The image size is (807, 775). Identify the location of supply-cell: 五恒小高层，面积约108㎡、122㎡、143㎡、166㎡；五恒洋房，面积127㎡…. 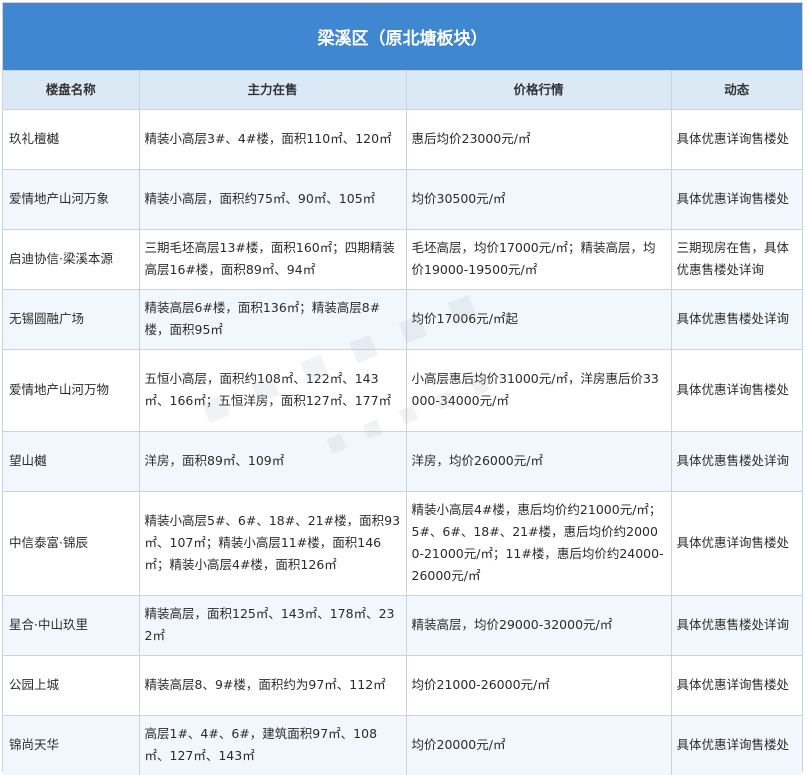
(272, 390).